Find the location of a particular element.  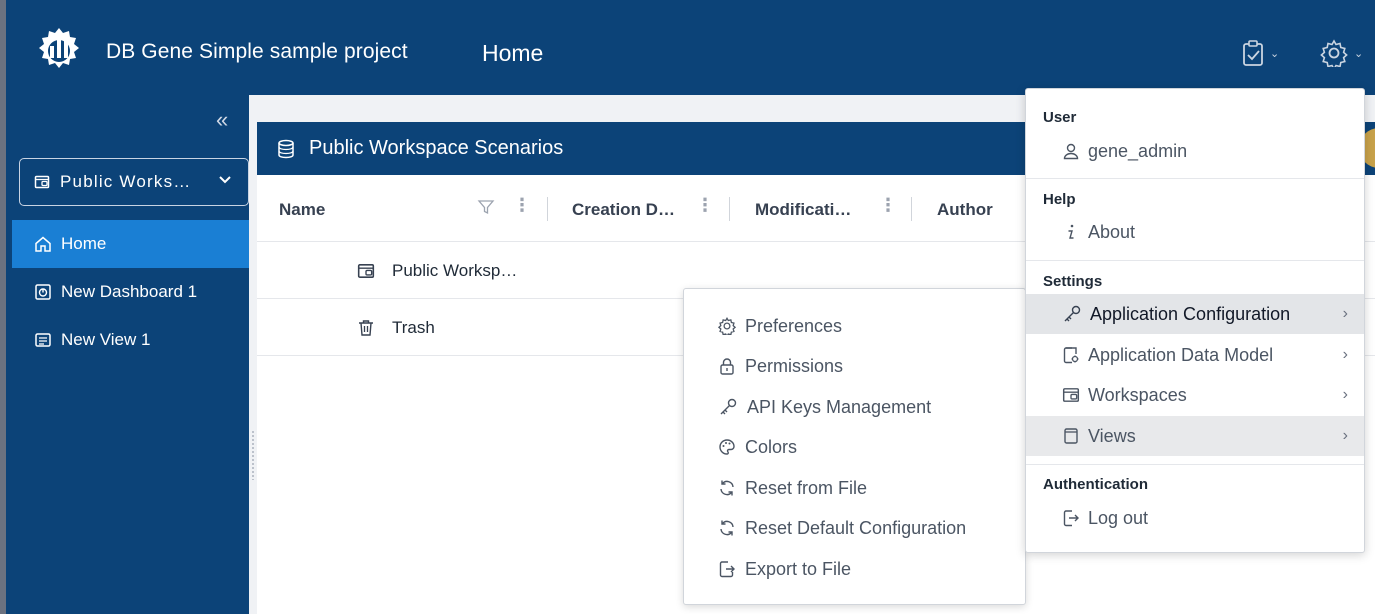

views-icon is located at coordinates (1071, 436).